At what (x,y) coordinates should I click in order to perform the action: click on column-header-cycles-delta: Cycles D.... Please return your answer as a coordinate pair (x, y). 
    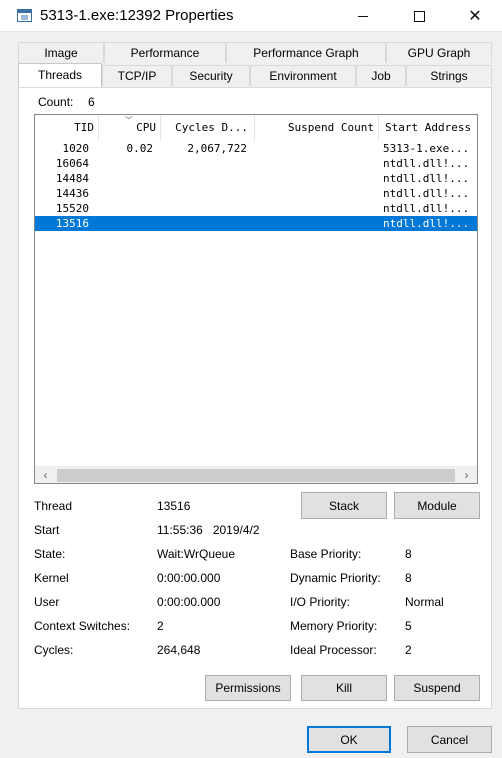
    Looking at the image, I should click on (208, 128).